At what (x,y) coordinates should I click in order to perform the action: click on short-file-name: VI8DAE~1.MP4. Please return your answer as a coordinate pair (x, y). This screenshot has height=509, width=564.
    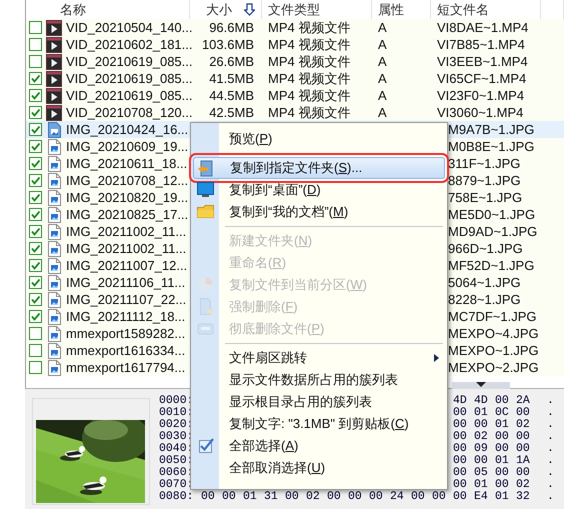
    Looking at the image, I should click on (482, 27).